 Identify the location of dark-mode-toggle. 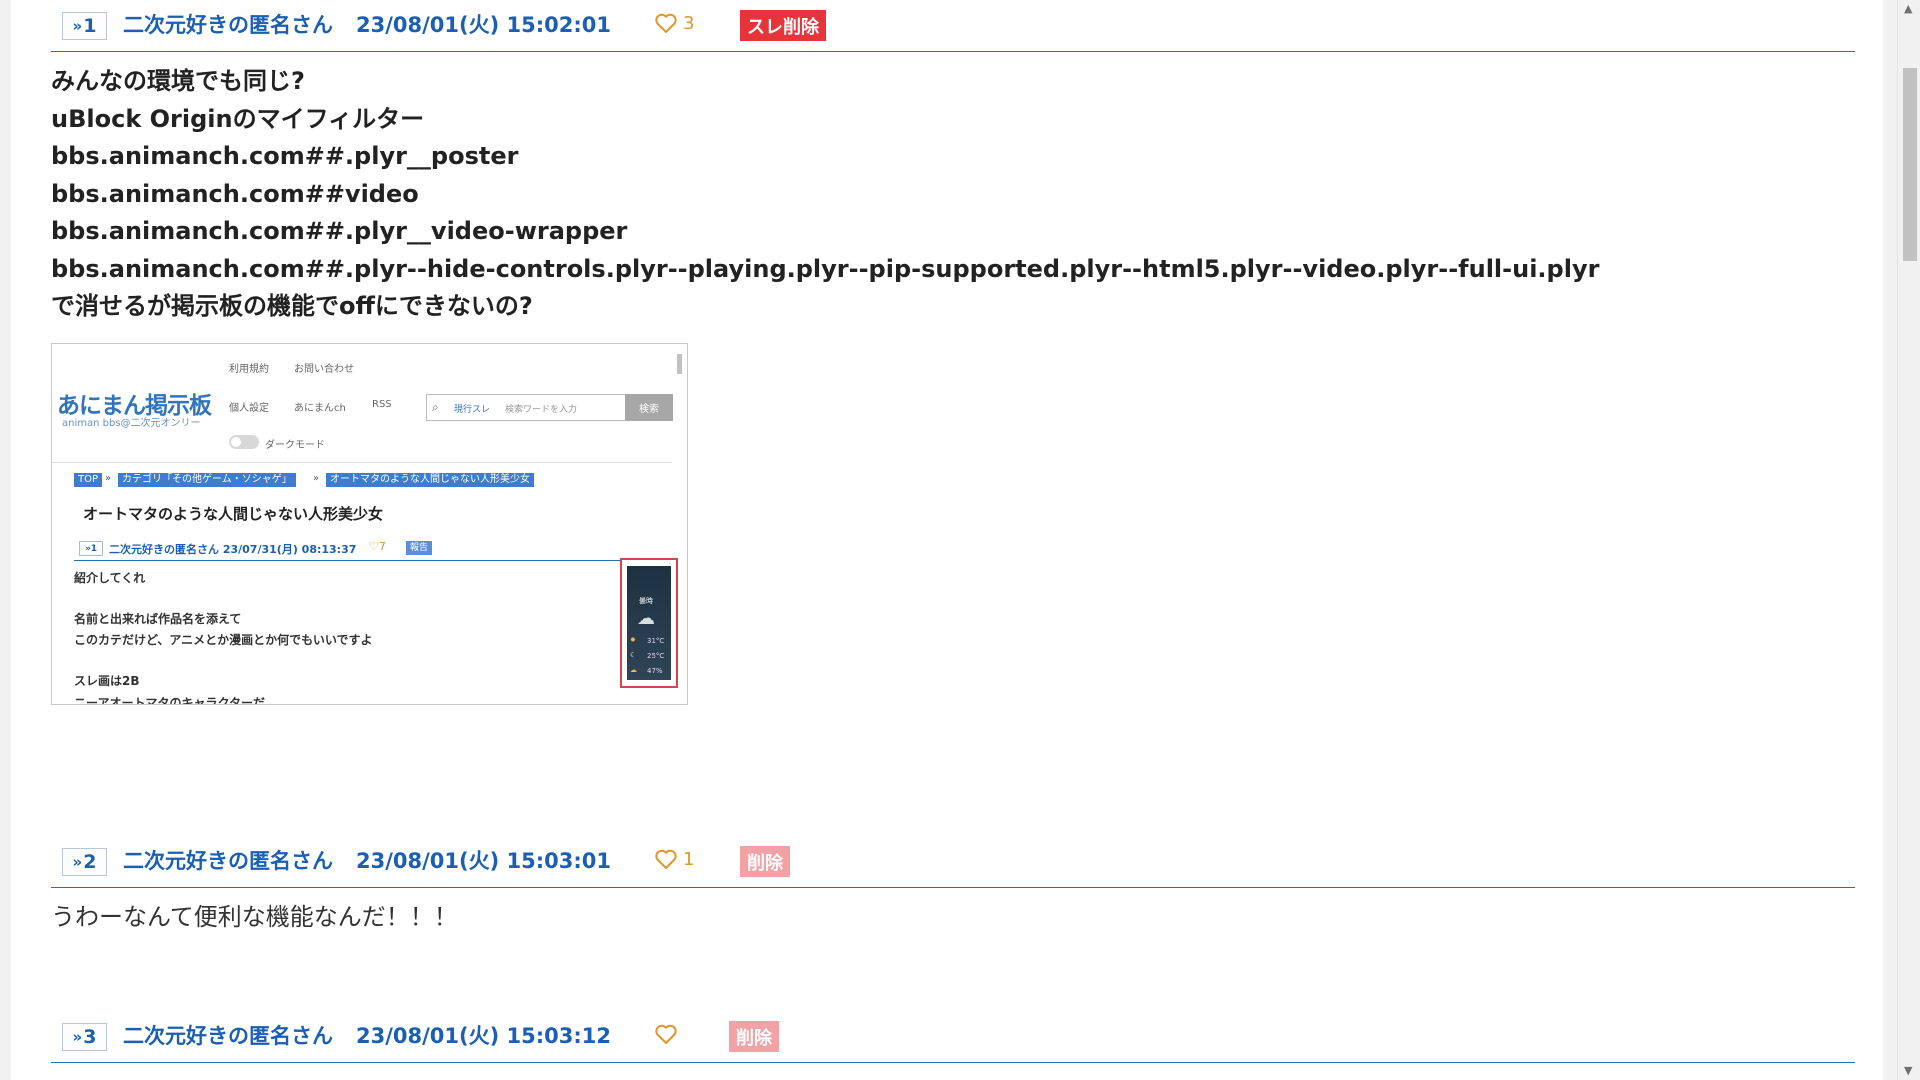
(244, 442).